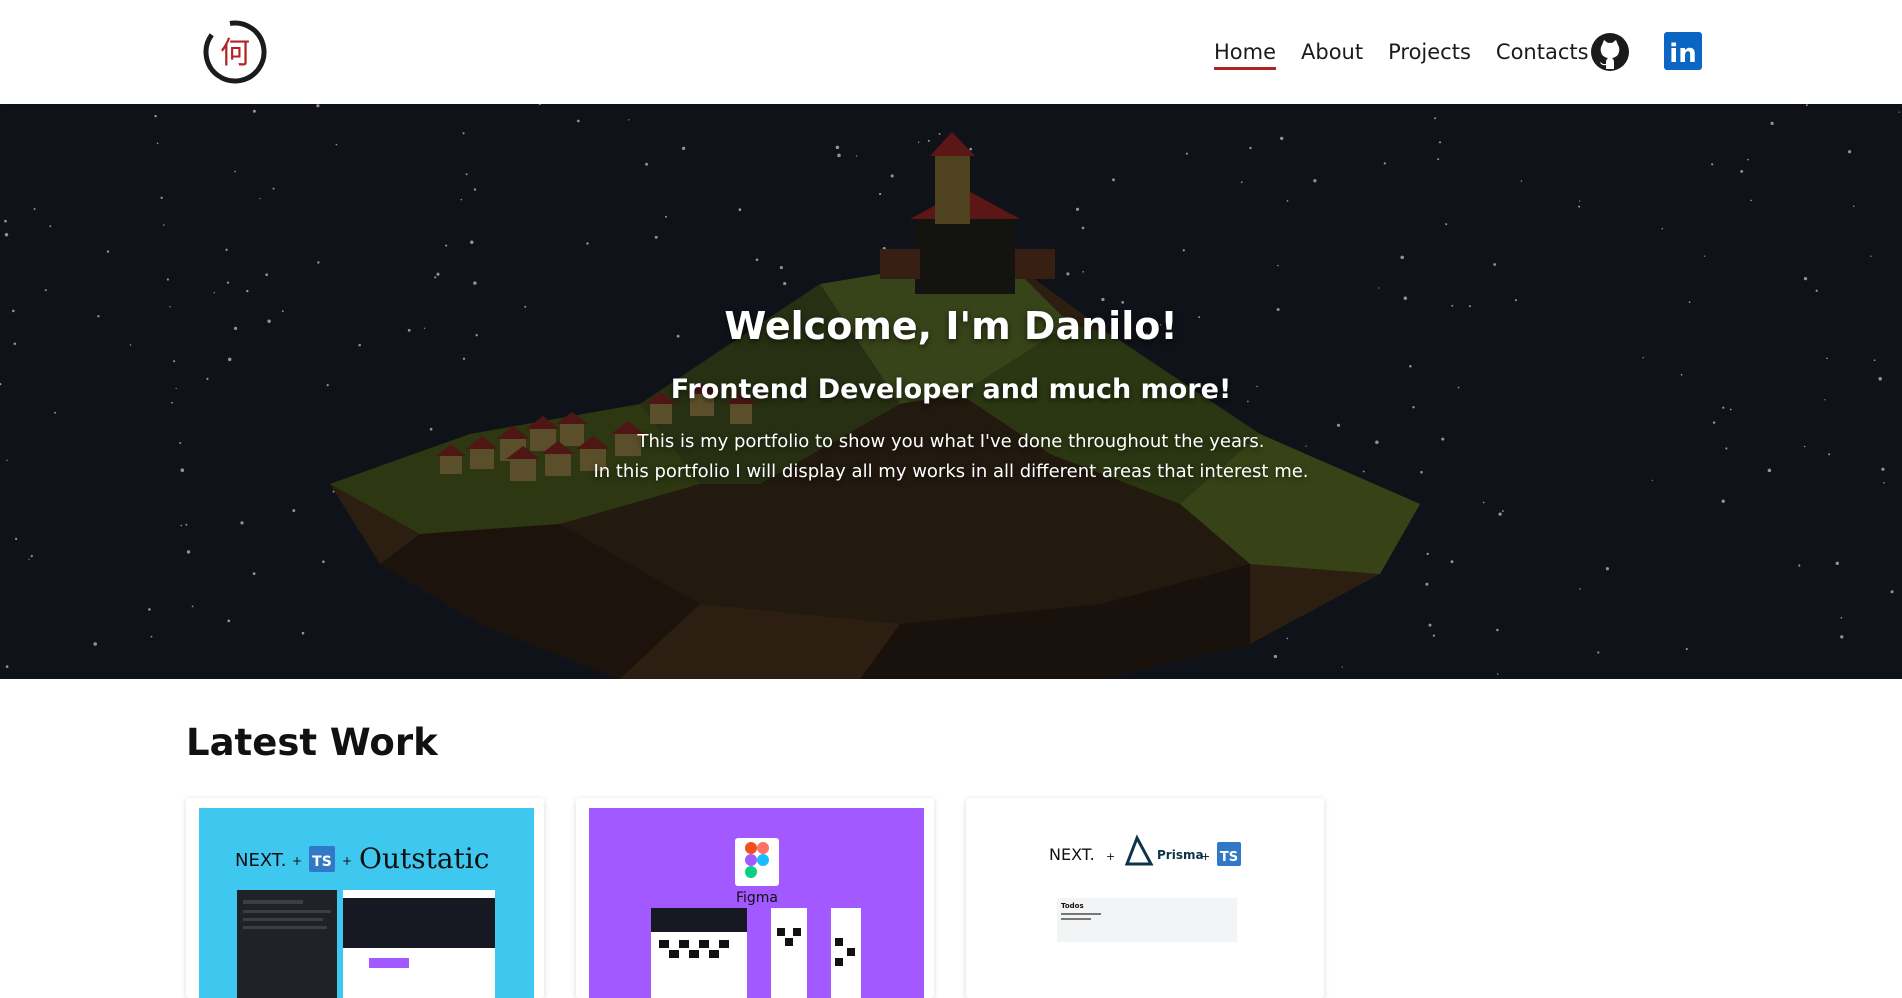  I want to click on project-thumbnail-art: NEXT. + Prisma + TS Todos, so click(1146, 903).